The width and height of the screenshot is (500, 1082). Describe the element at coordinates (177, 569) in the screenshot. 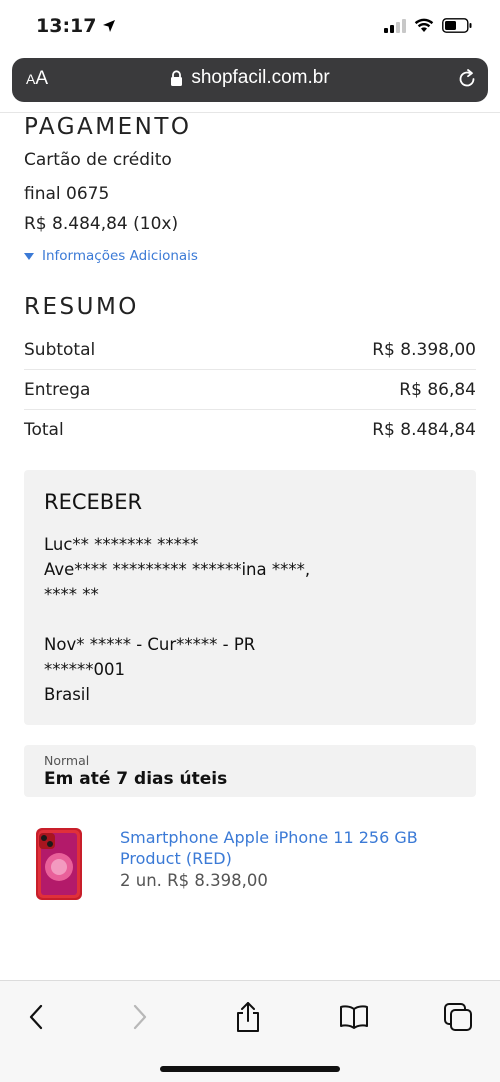

I see `address-street: Ave**** ********* ******ina ****,` at that location.